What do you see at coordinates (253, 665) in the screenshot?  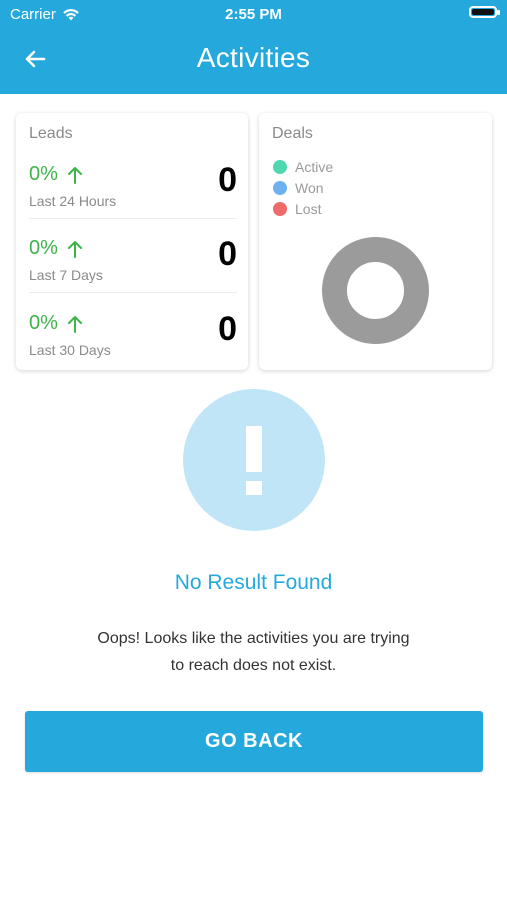 I see `empty-state-message-line-2: to reach does not exist.` at bounding box center [253, 665].